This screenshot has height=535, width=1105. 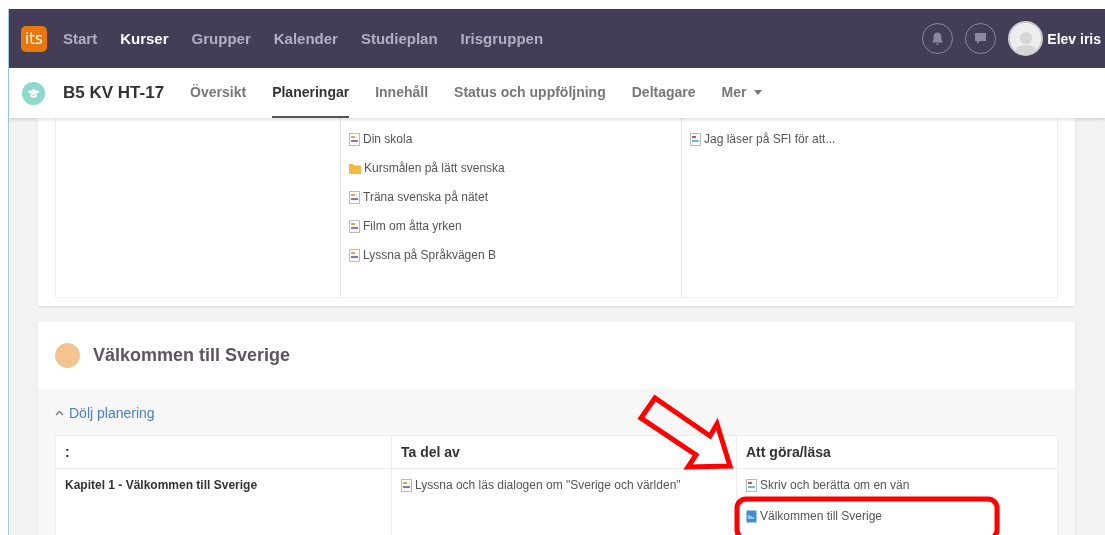 I want to click on column-header: :, so click(x=223, y=452).